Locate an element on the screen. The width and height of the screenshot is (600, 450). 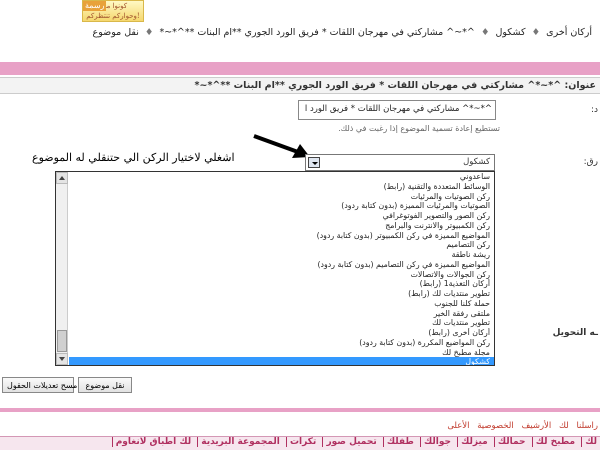
dropdown-option: الوسائط المتعددة والتقنية (رابط) is located at coordinates (281, 187).